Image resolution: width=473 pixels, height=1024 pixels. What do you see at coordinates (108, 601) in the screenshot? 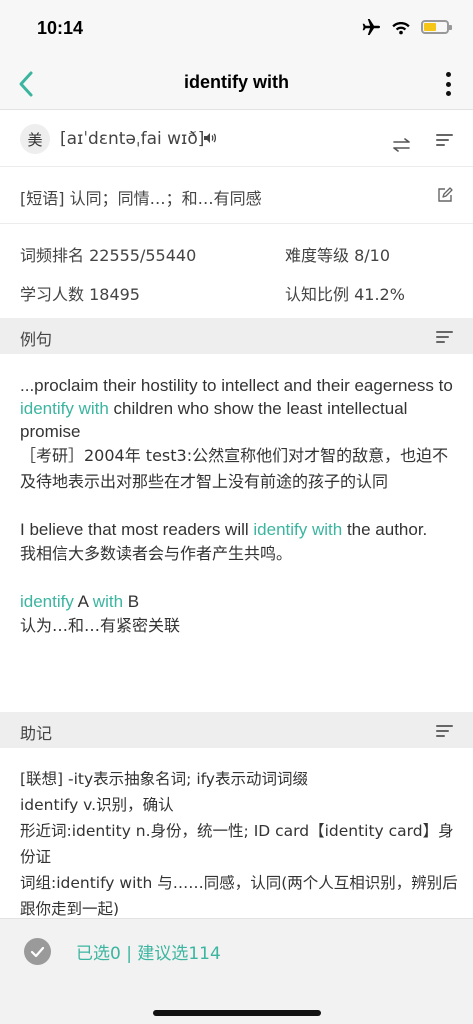
I see `highlighted-phrase: with` at bounding box center [108, 601].